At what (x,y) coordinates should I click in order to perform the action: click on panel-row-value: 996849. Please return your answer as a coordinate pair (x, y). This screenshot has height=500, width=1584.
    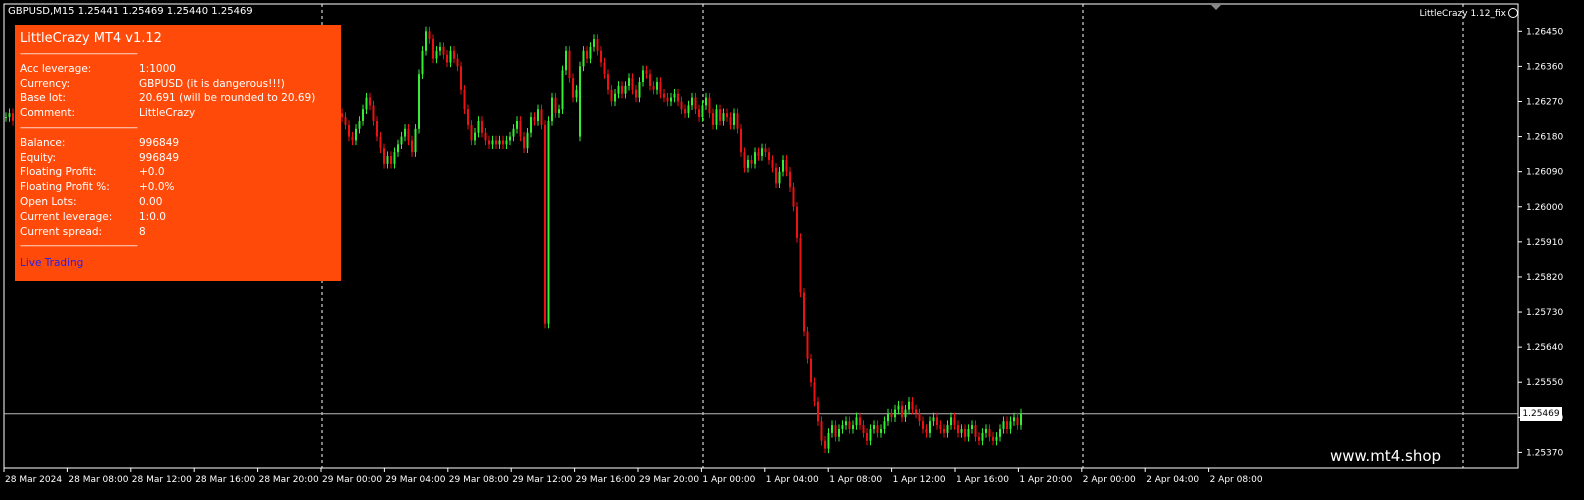
    Looking at the image, I should click on (159, 157).